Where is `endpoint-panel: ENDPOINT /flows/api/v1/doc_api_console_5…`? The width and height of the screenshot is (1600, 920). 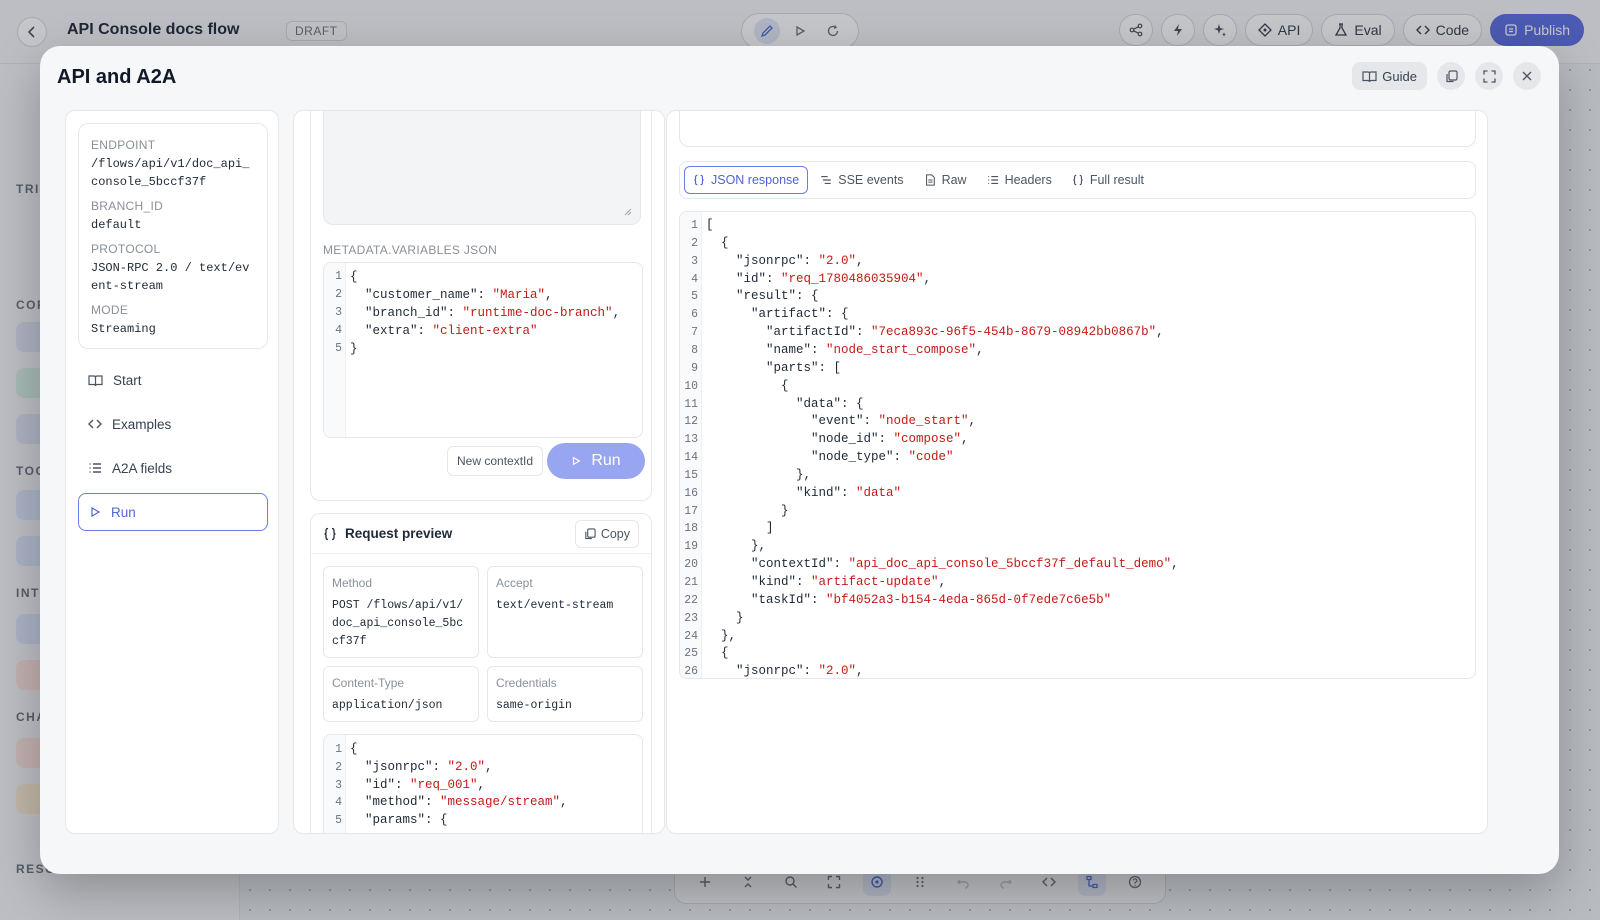 endpoint-panel: ENDPOINT /flows/api/v1/doc_api_console_5… is located at coordinates (172, 472).